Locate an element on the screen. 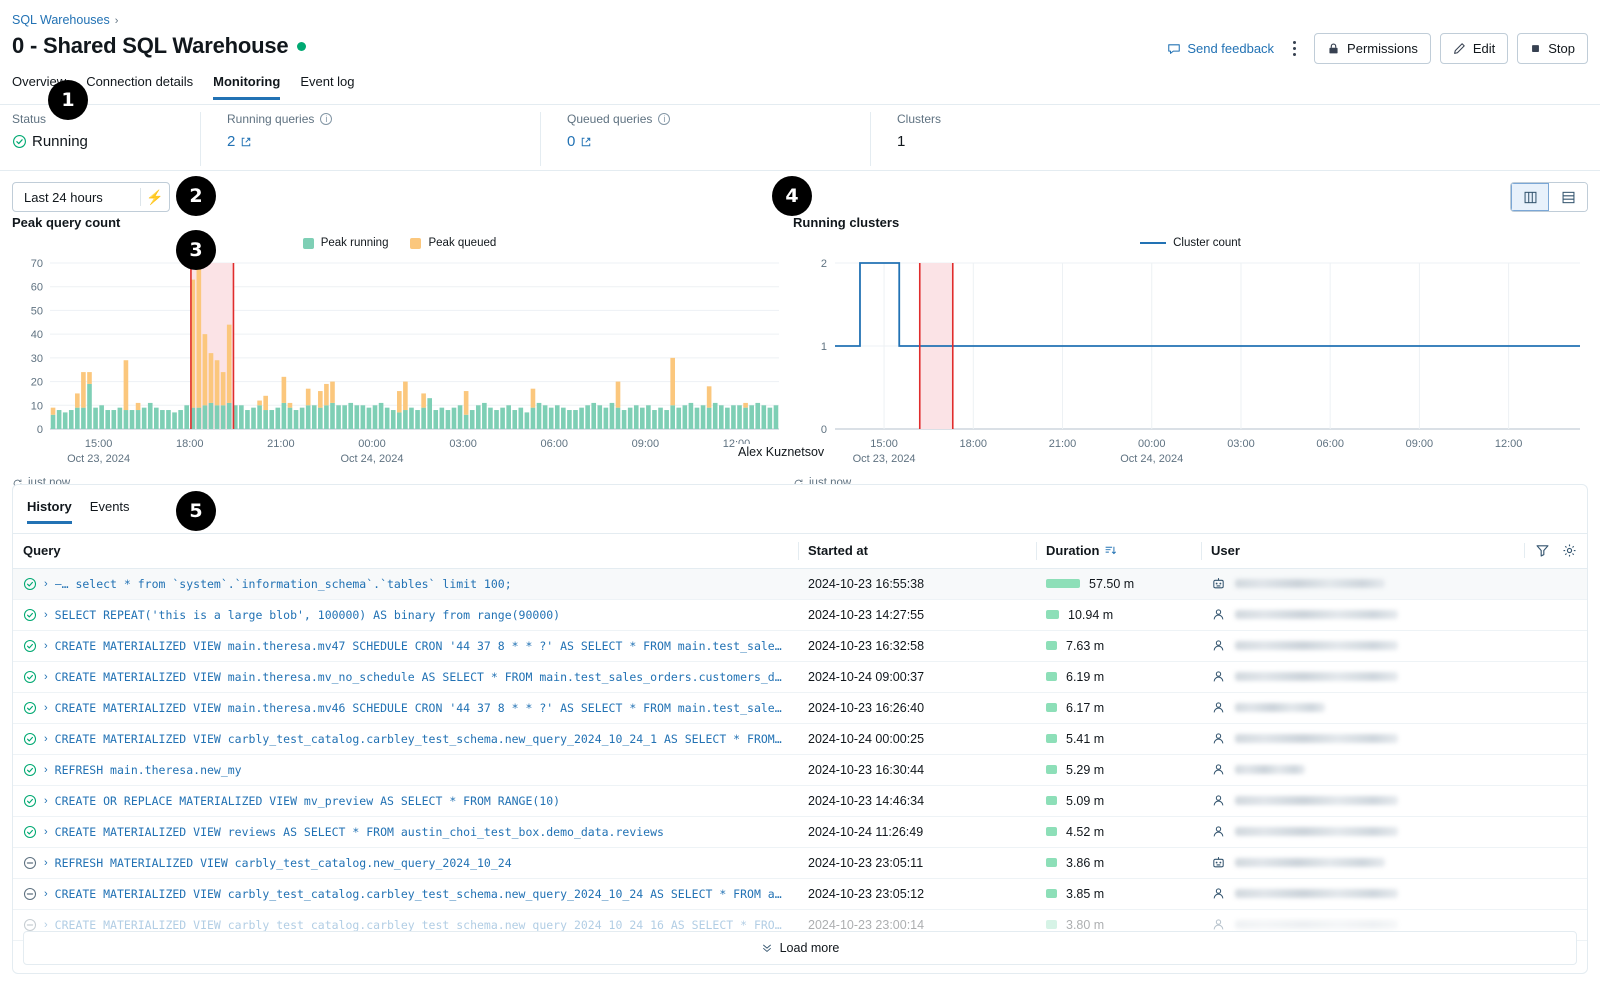 Image resolution: width=1600 pixels, height=998 pixels. column-header-duration-label: Duration is located at coordinates (1073, 551).